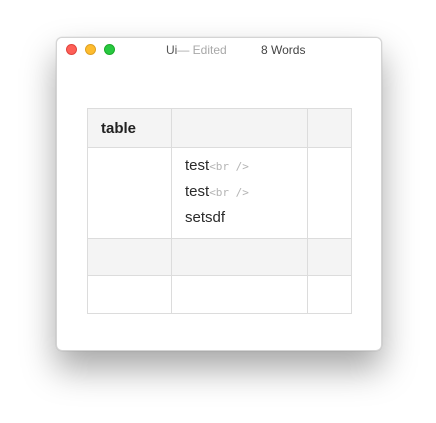  I want to click on table-cell: table, so click(129, 128).